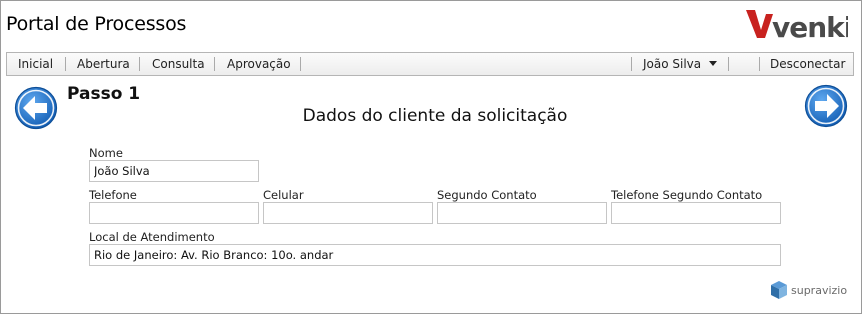 The image size is (862, 314). Describe the element at coordinates (96, 24) in the screenshot. I see `app-title: Portal de Processos` at that location.